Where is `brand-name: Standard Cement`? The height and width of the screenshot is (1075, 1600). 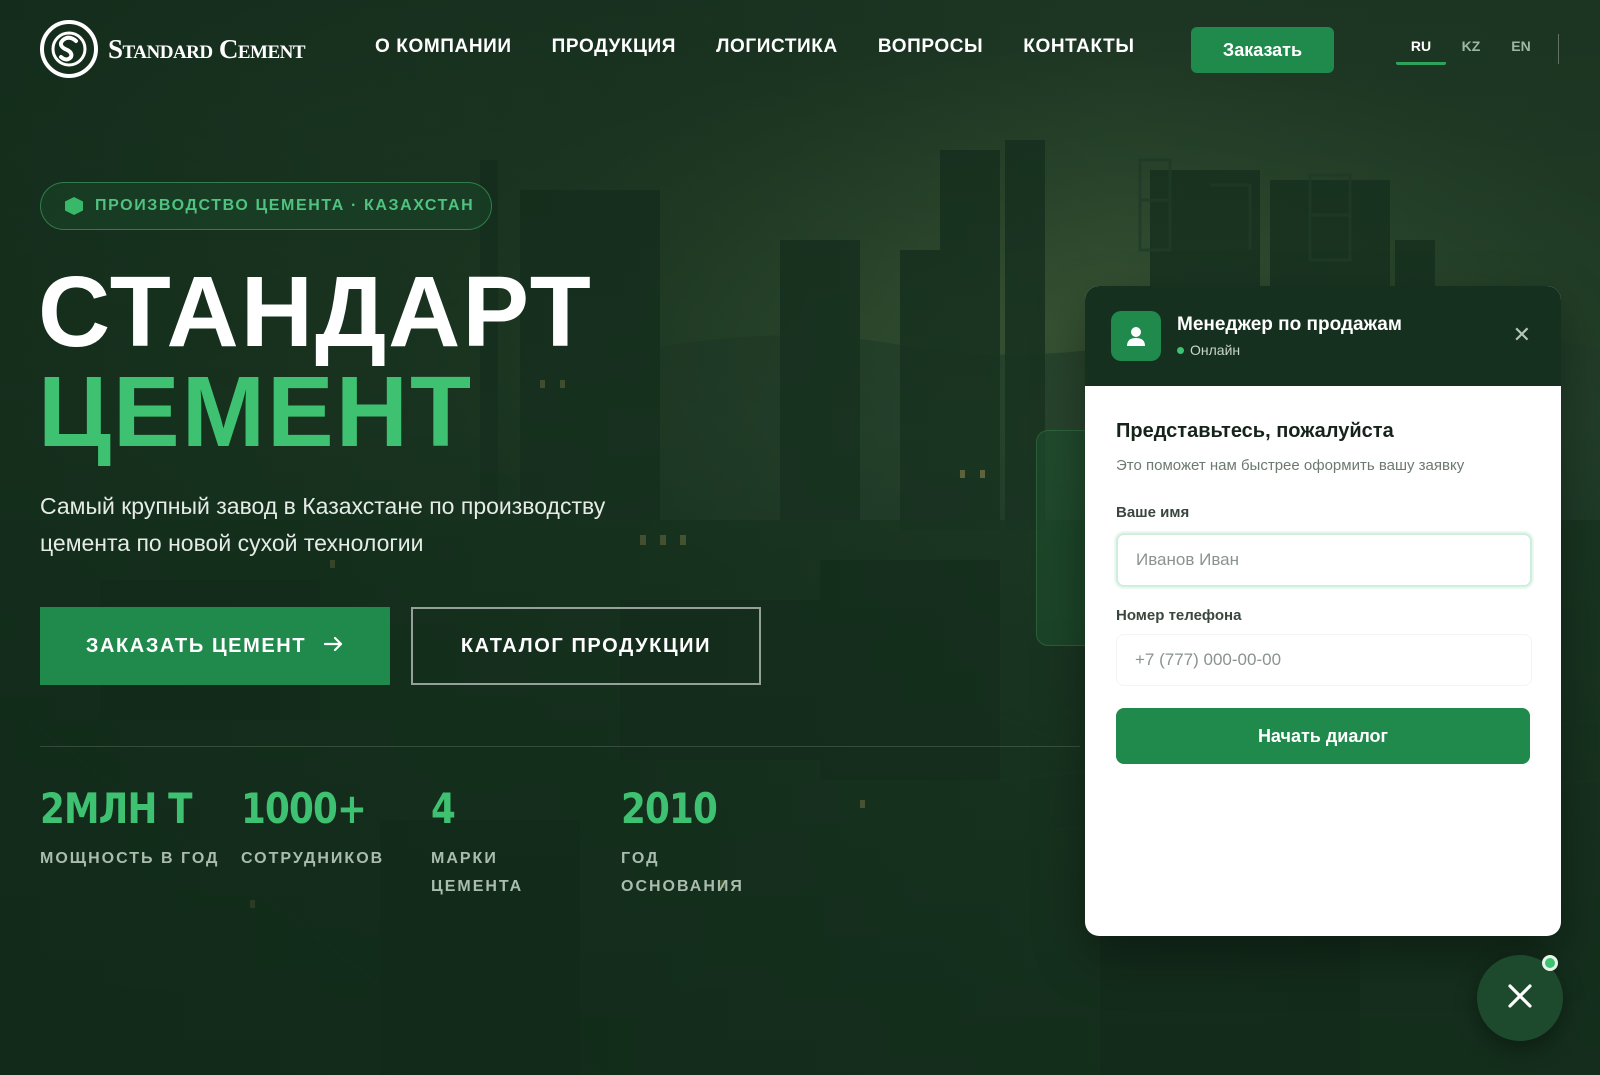
brand-name: Standard Cement is located at coordinates (207, 48).